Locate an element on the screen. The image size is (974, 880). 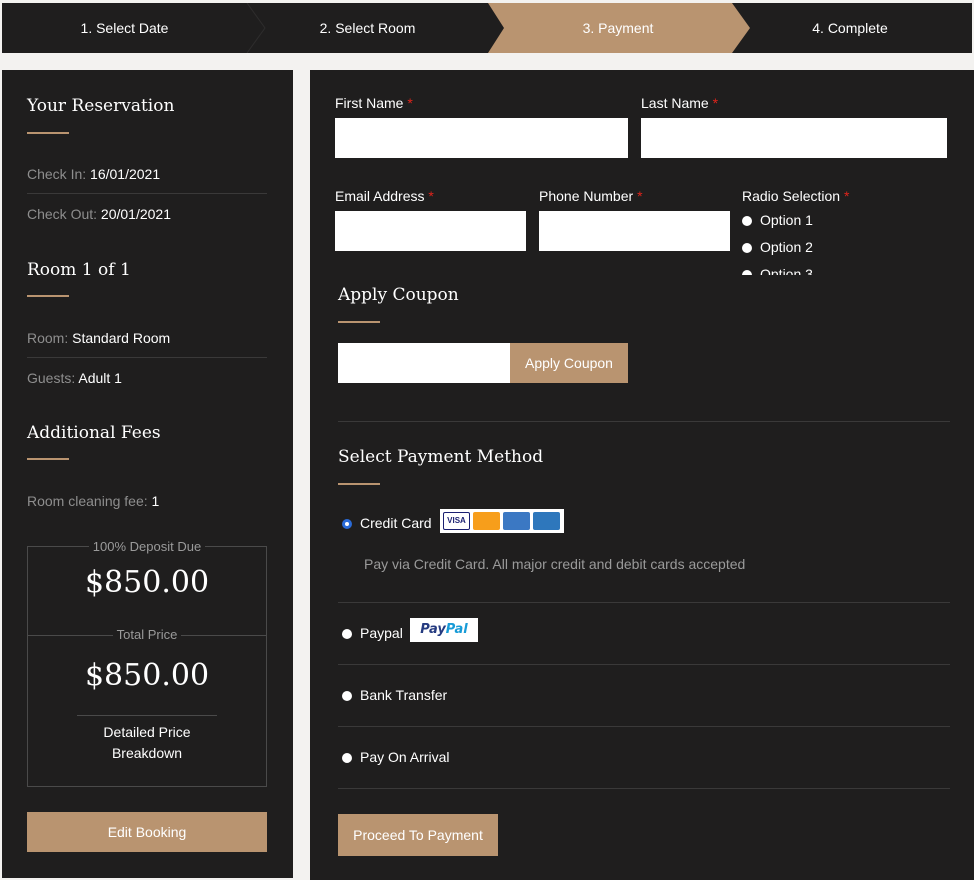
payment-option-paypal: Paypal is located at coordinates (372, 633).